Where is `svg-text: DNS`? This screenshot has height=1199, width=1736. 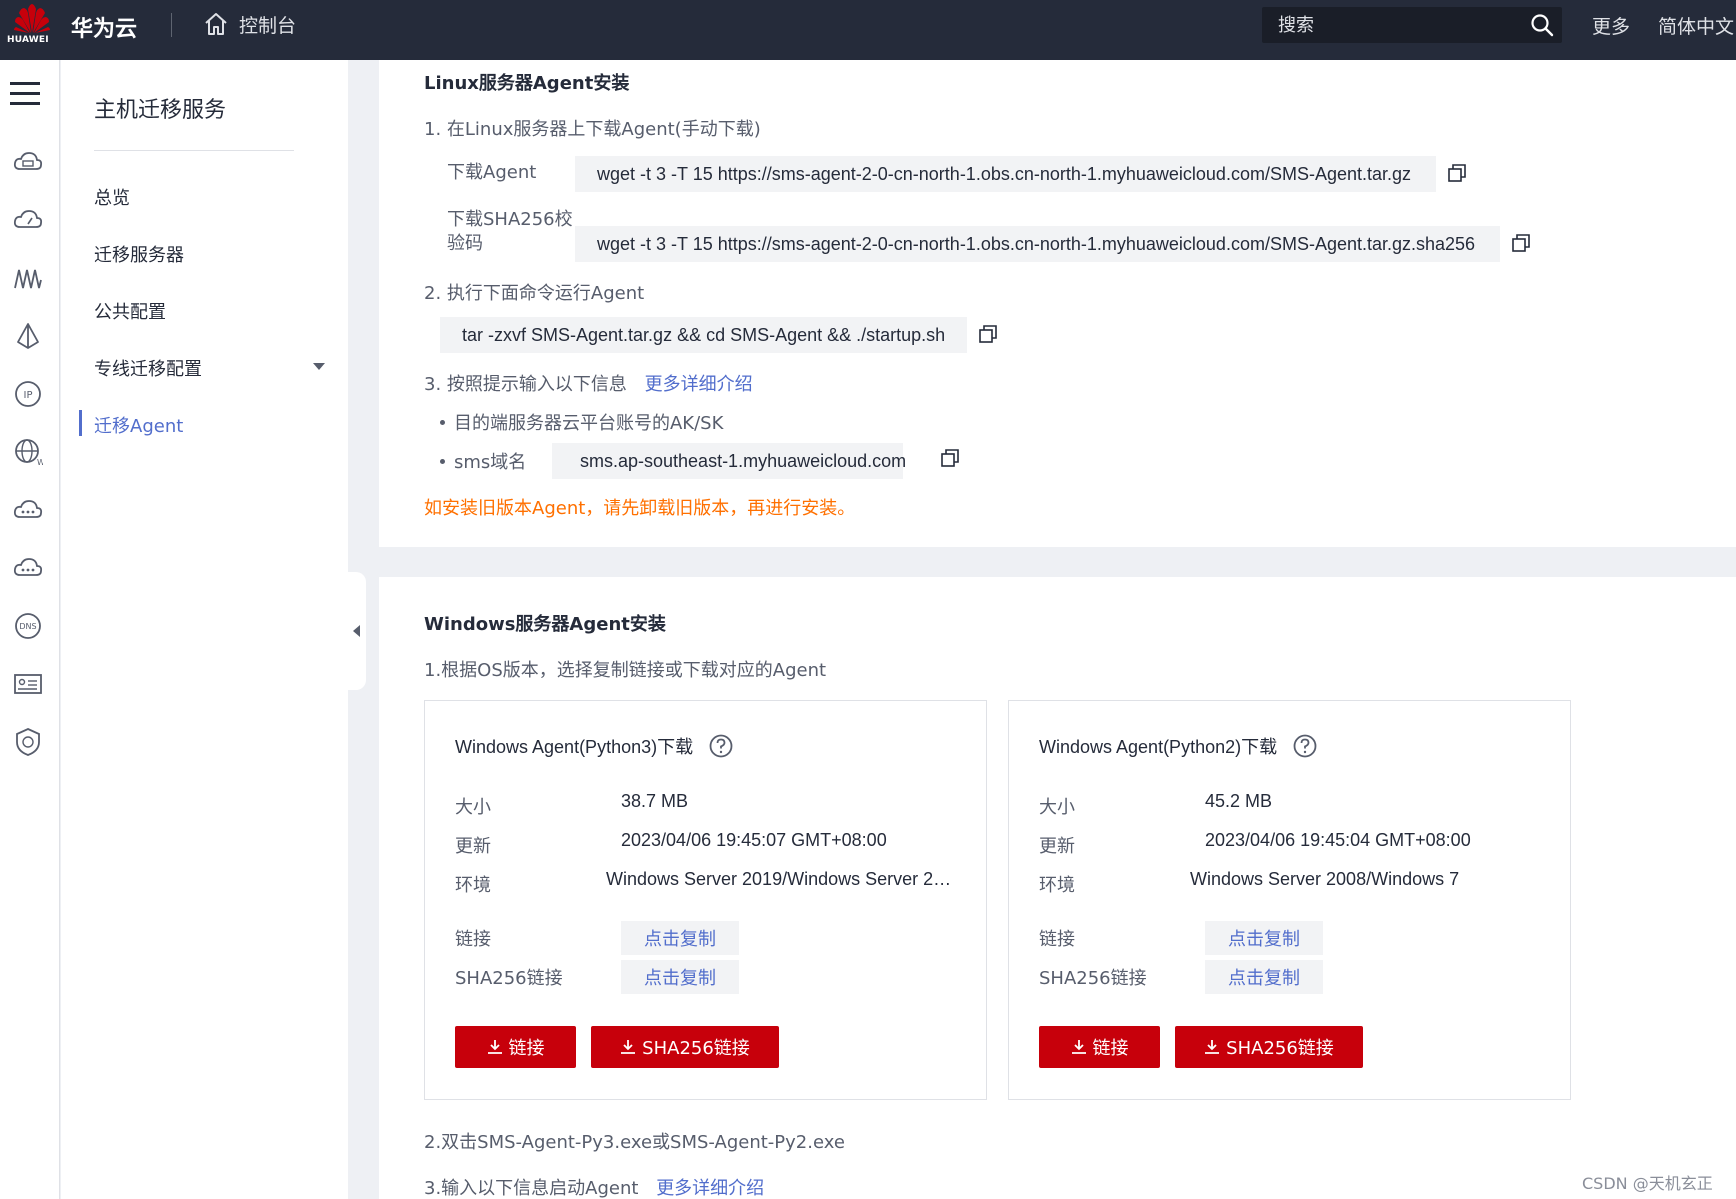
svg-text: DNS is located at coordinates (27, 626).